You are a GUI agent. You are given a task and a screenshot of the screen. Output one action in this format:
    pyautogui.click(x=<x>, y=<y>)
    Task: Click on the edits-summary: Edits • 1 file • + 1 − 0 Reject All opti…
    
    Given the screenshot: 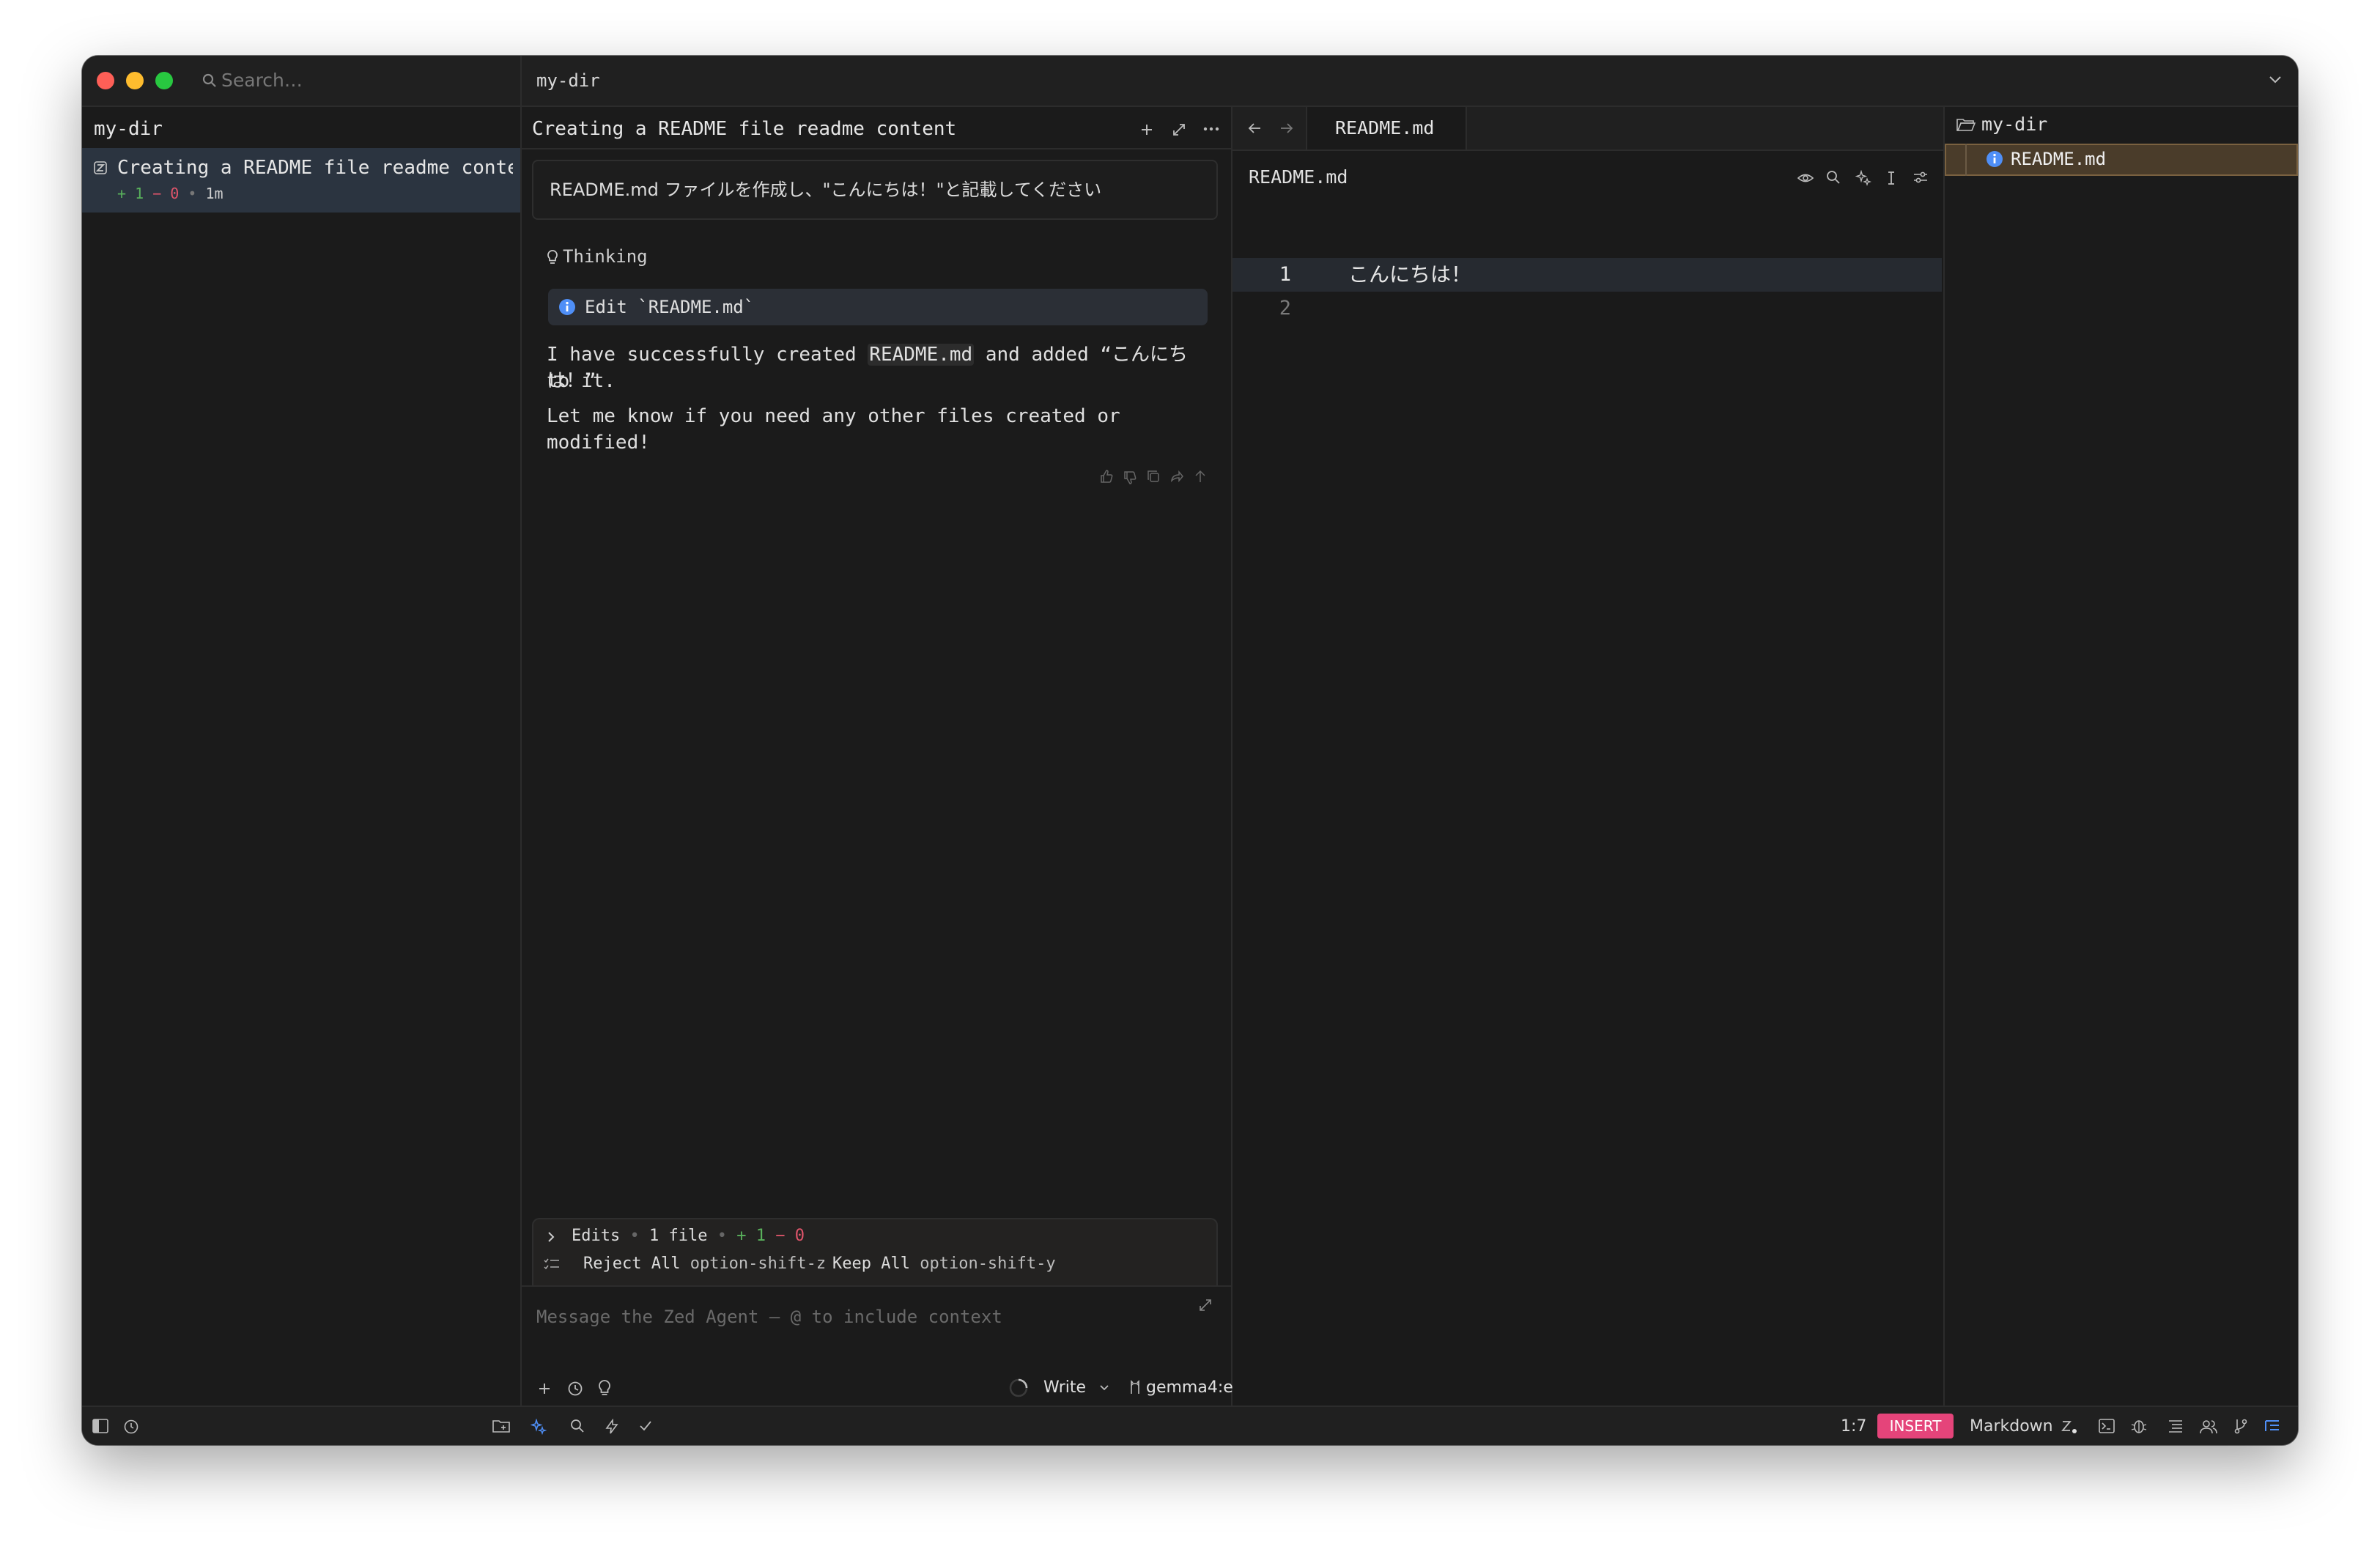 What is the action you would take?
    pyautogui.click(x=875, y=1252)
    